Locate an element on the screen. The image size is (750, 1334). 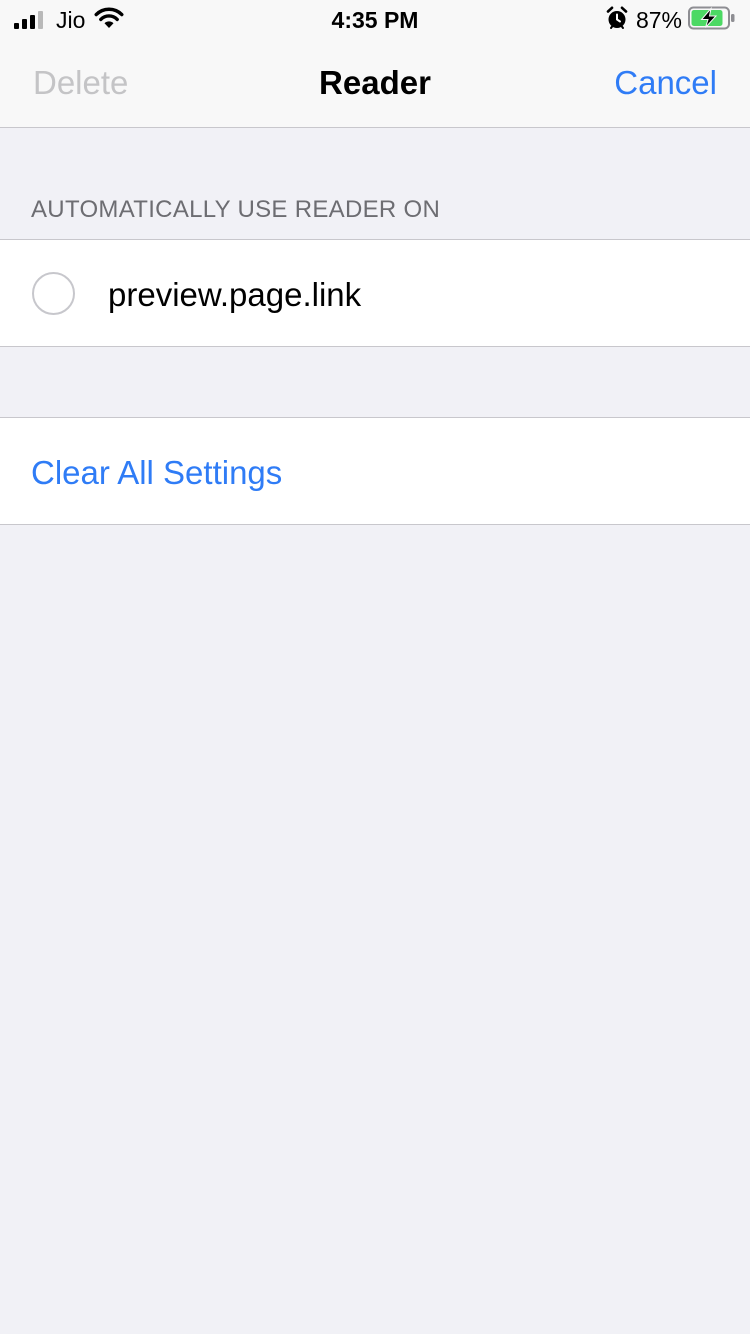
section-header: AUTOMATICALLY USE READER ON is located at coordinates (236, 209).